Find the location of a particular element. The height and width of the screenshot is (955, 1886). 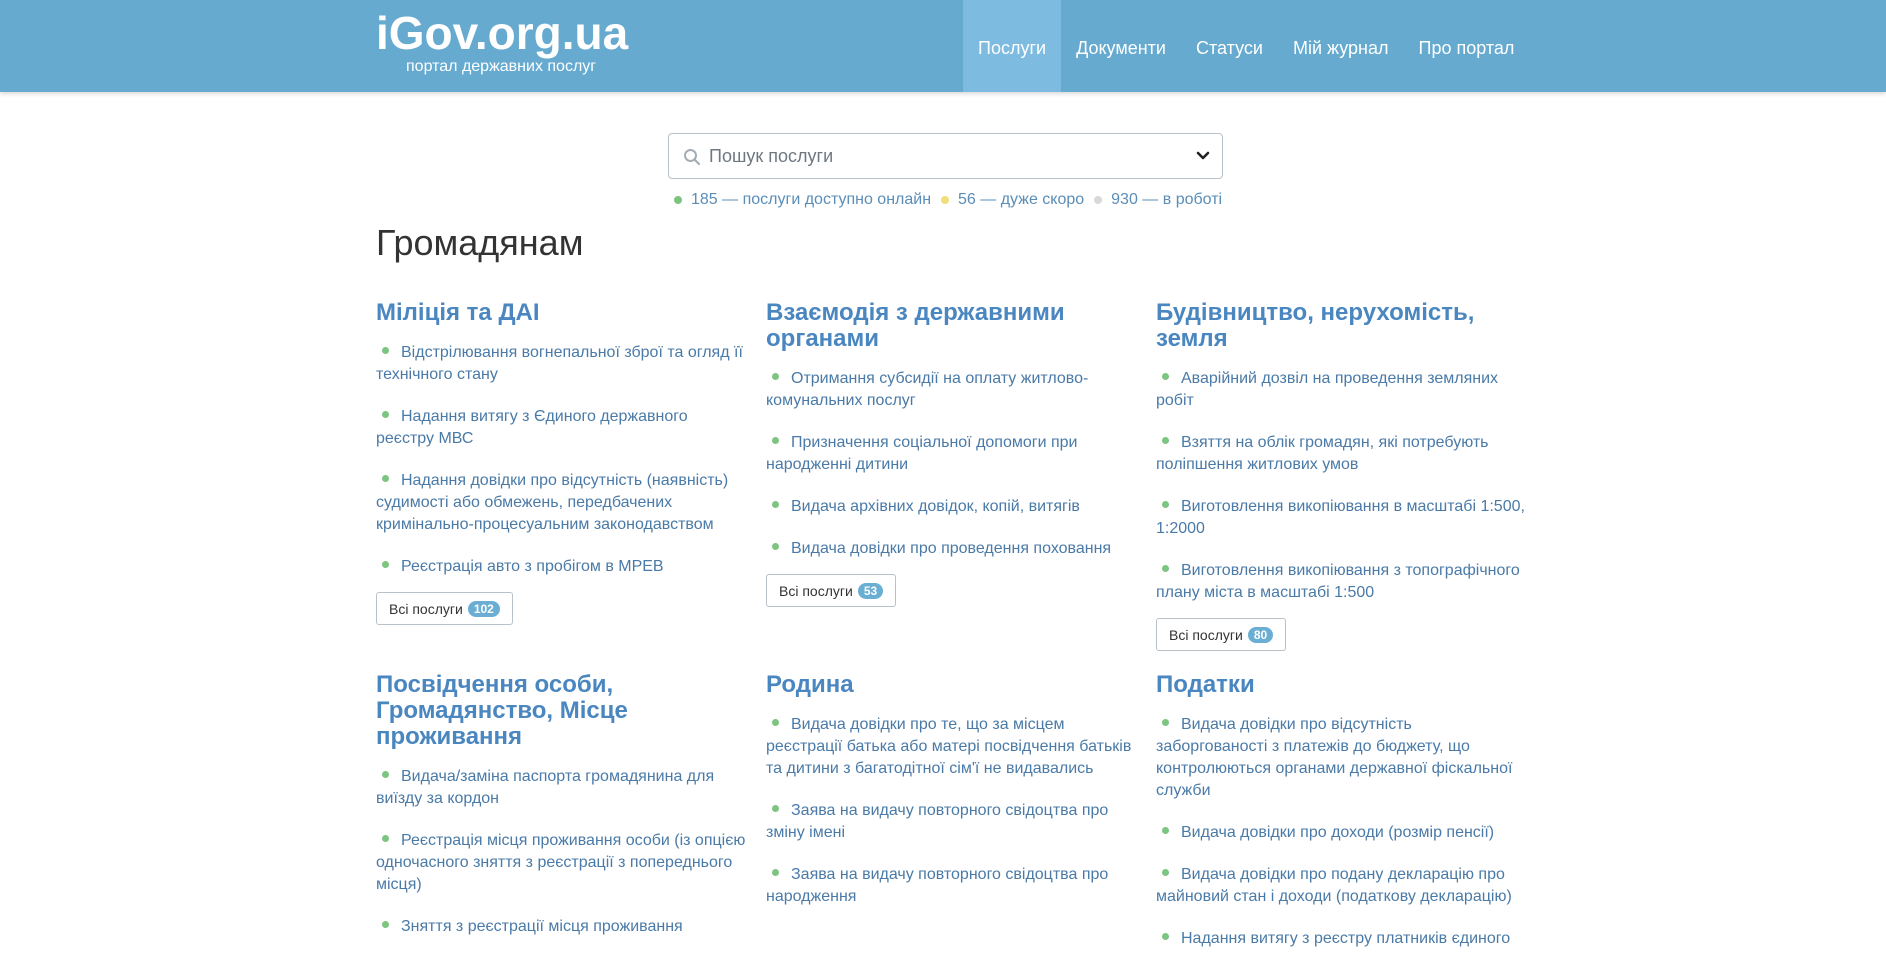

all-services-button: Всі послуги 102 is located at coordinates (444, 608).